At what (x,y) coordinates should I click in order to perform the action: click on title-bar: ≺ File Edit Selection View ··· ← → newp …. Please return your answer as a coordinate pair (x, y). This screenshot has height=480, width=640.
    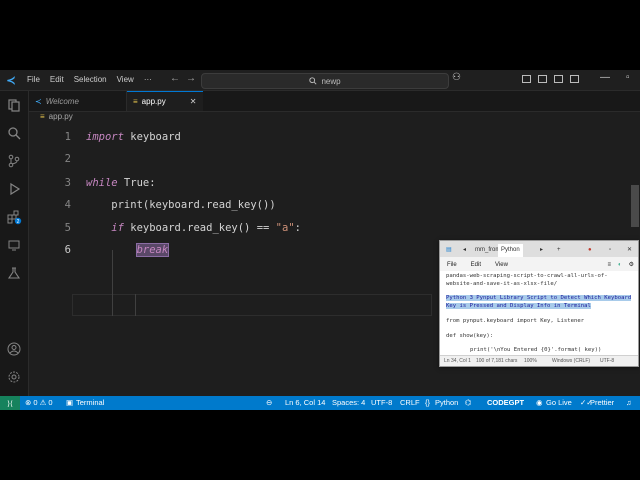
    Looking at the image, I should click on (320, 80).